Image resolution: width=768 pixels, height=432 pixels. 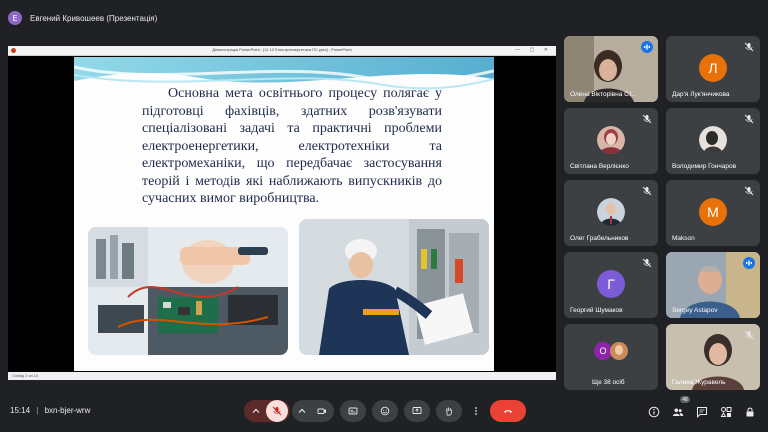 What do you see at coordinates (596, 310) in the screenshot?
I see `participant-name: Георгий Шумаков` at bounding box center [596, 310].